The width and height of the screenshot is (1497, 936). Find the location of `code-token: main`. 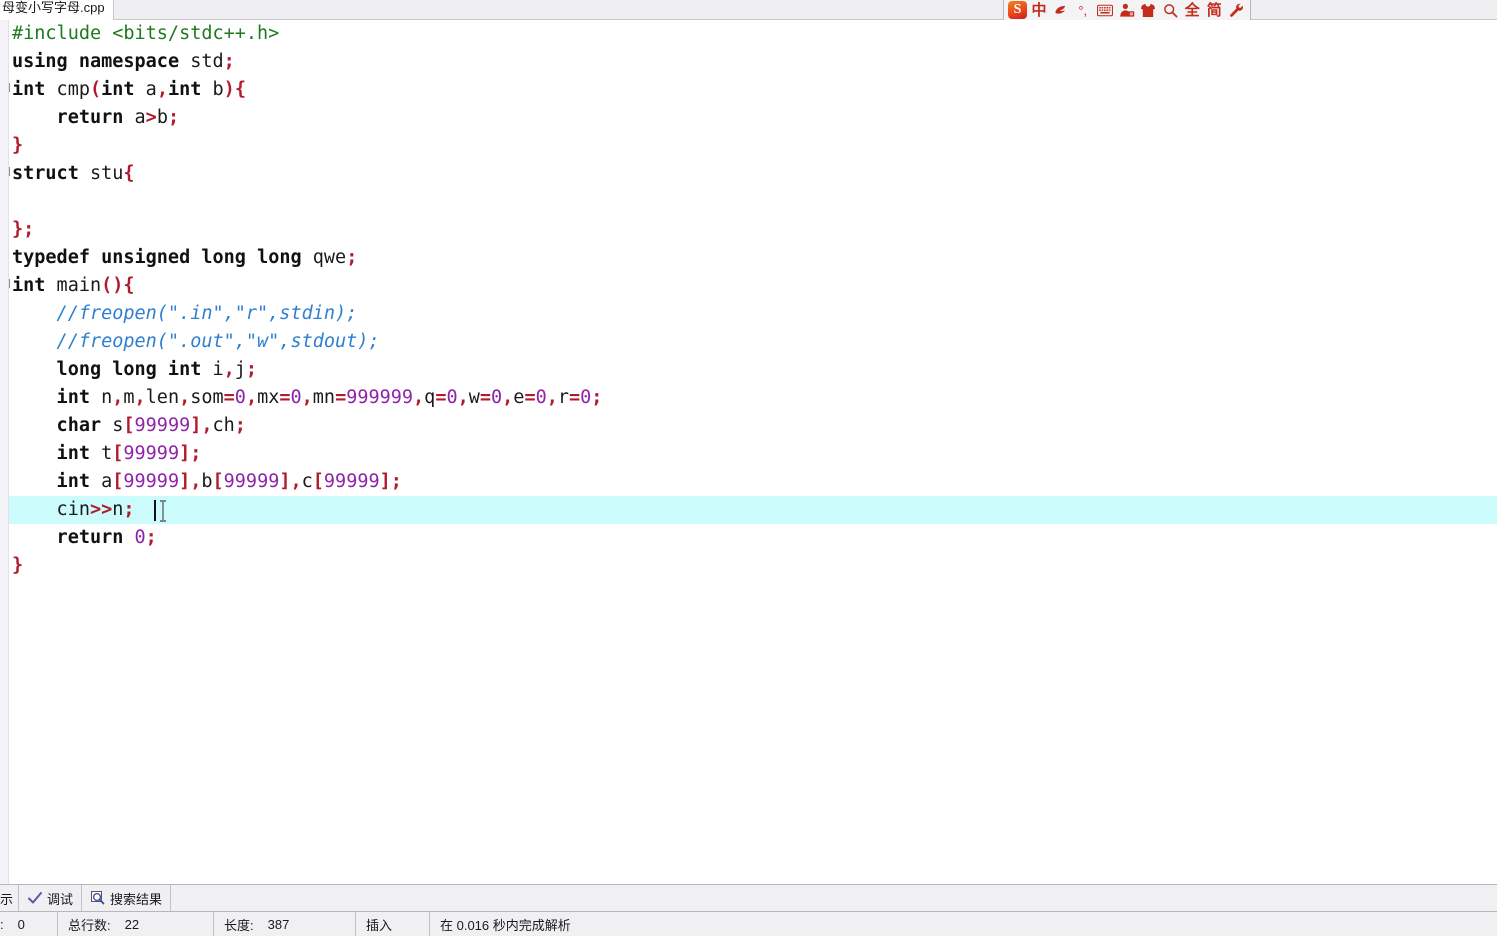

code-token: main is located at coordinates (73, 285).